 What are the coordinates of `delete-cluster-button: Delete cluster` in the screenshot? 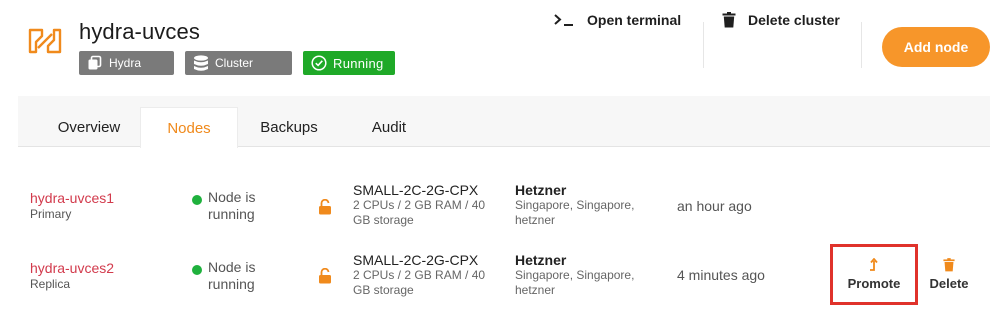 It's located at (781, 20).